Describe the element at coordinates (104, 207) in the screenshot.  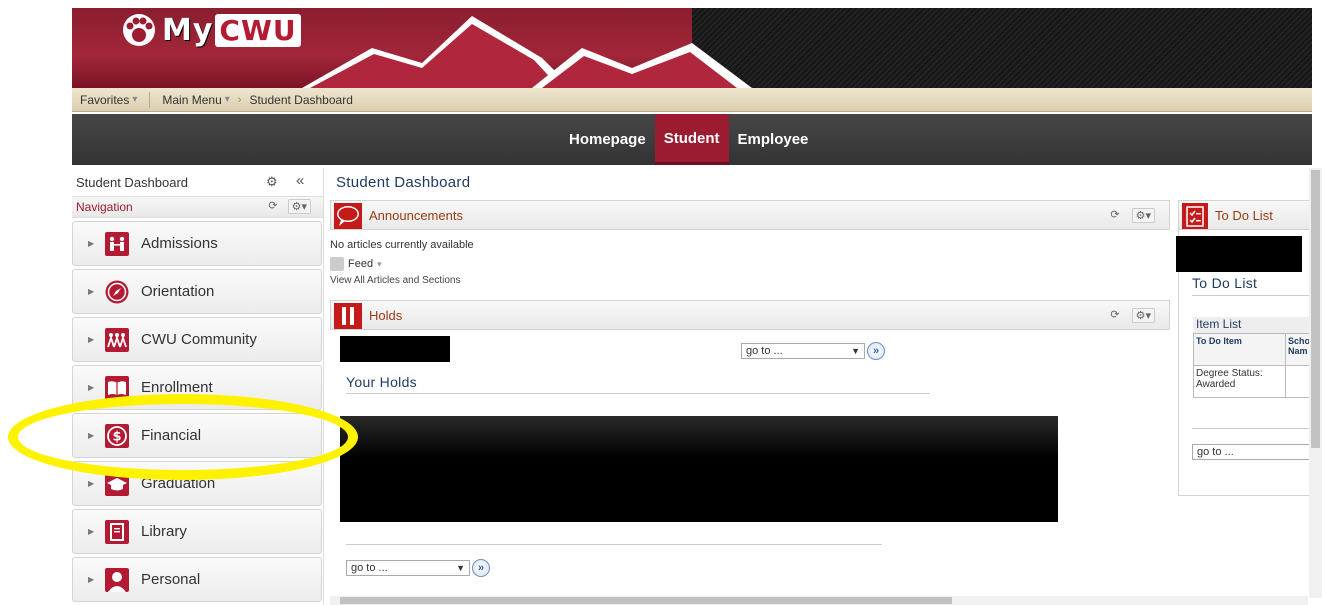
I see `navigation-label: Navigation` at that location.